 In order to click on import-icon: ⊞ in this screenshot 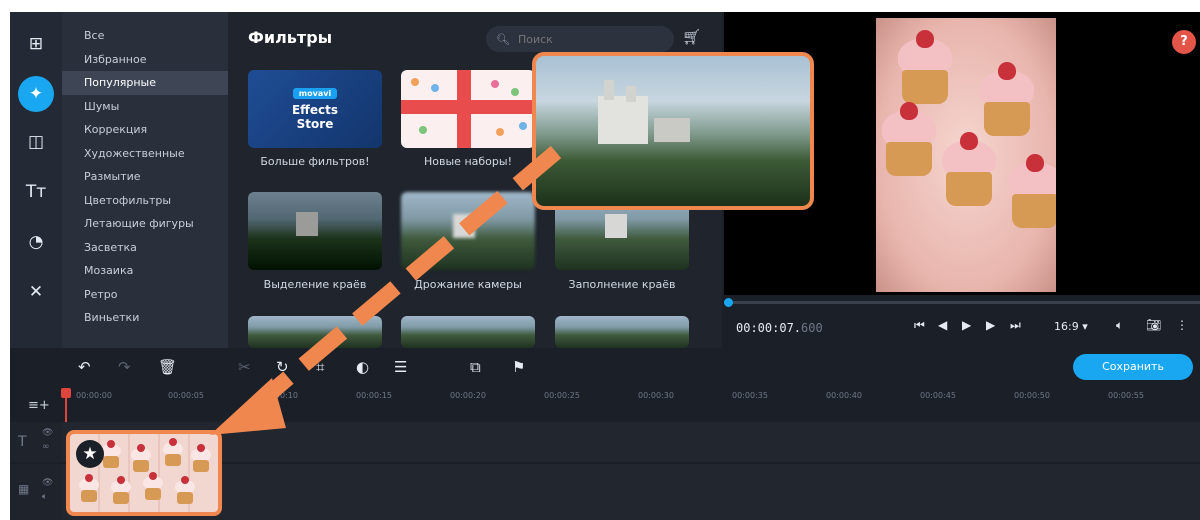, I will do `click(36, 44)`.